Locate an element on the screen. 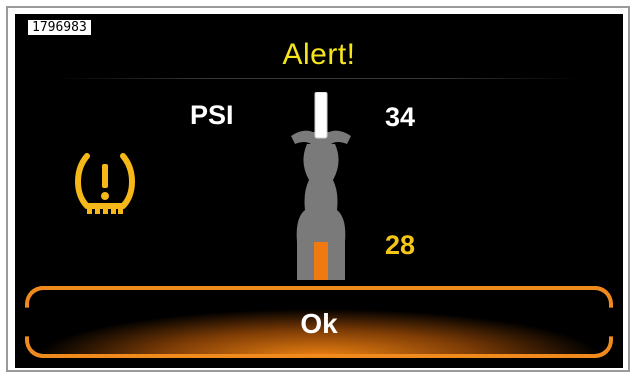  image-id-label: 1796983 is located at coordinates (59, 27).